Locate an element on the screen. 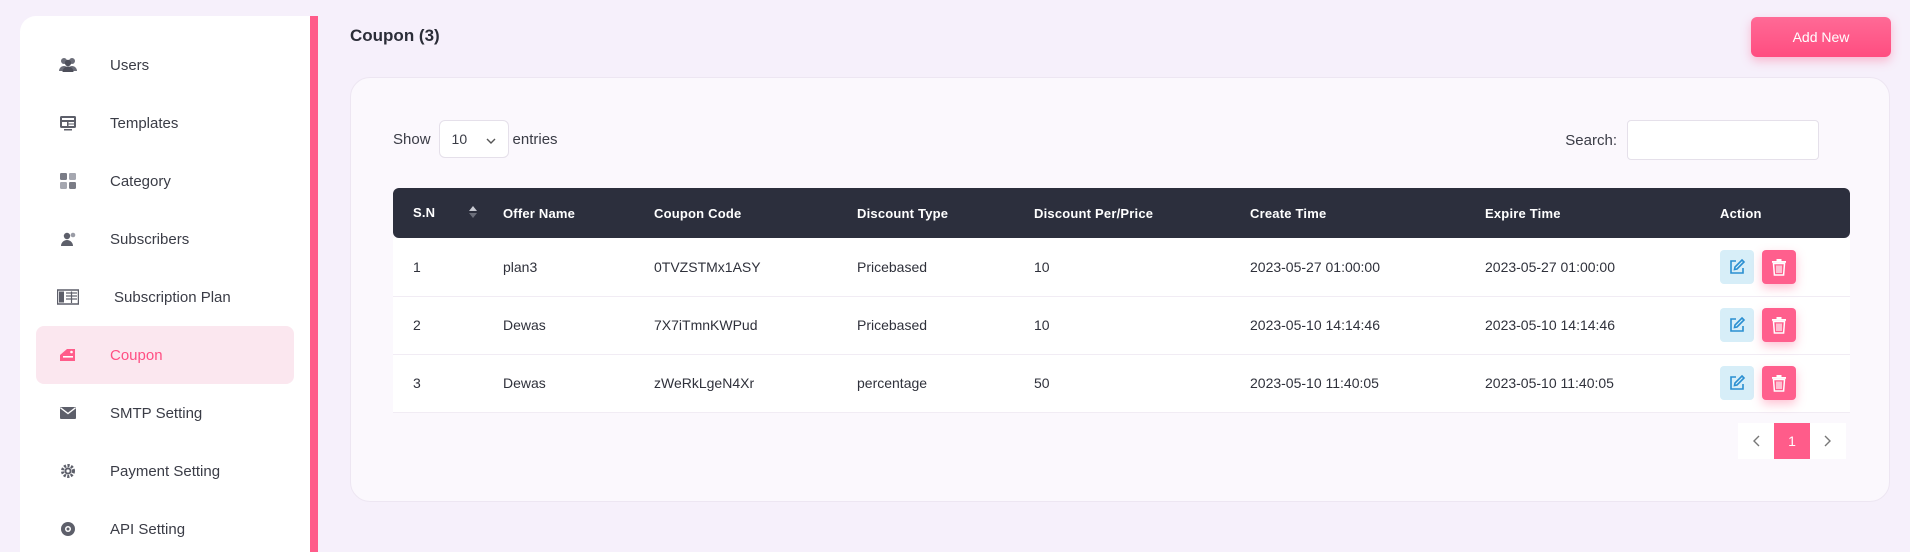 The height and width of the screenshot is (552, 1910). chevron-right-icon is located at coordinates (1827, 441).